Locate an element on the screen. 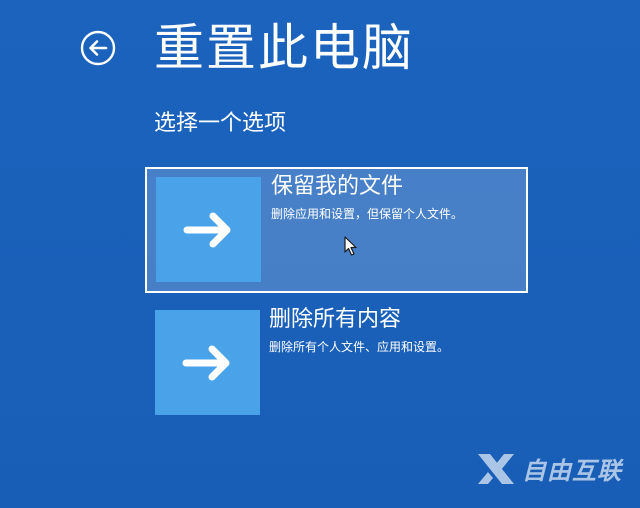  watermark-text: 自由互联 is located at coordinates (572, 471).